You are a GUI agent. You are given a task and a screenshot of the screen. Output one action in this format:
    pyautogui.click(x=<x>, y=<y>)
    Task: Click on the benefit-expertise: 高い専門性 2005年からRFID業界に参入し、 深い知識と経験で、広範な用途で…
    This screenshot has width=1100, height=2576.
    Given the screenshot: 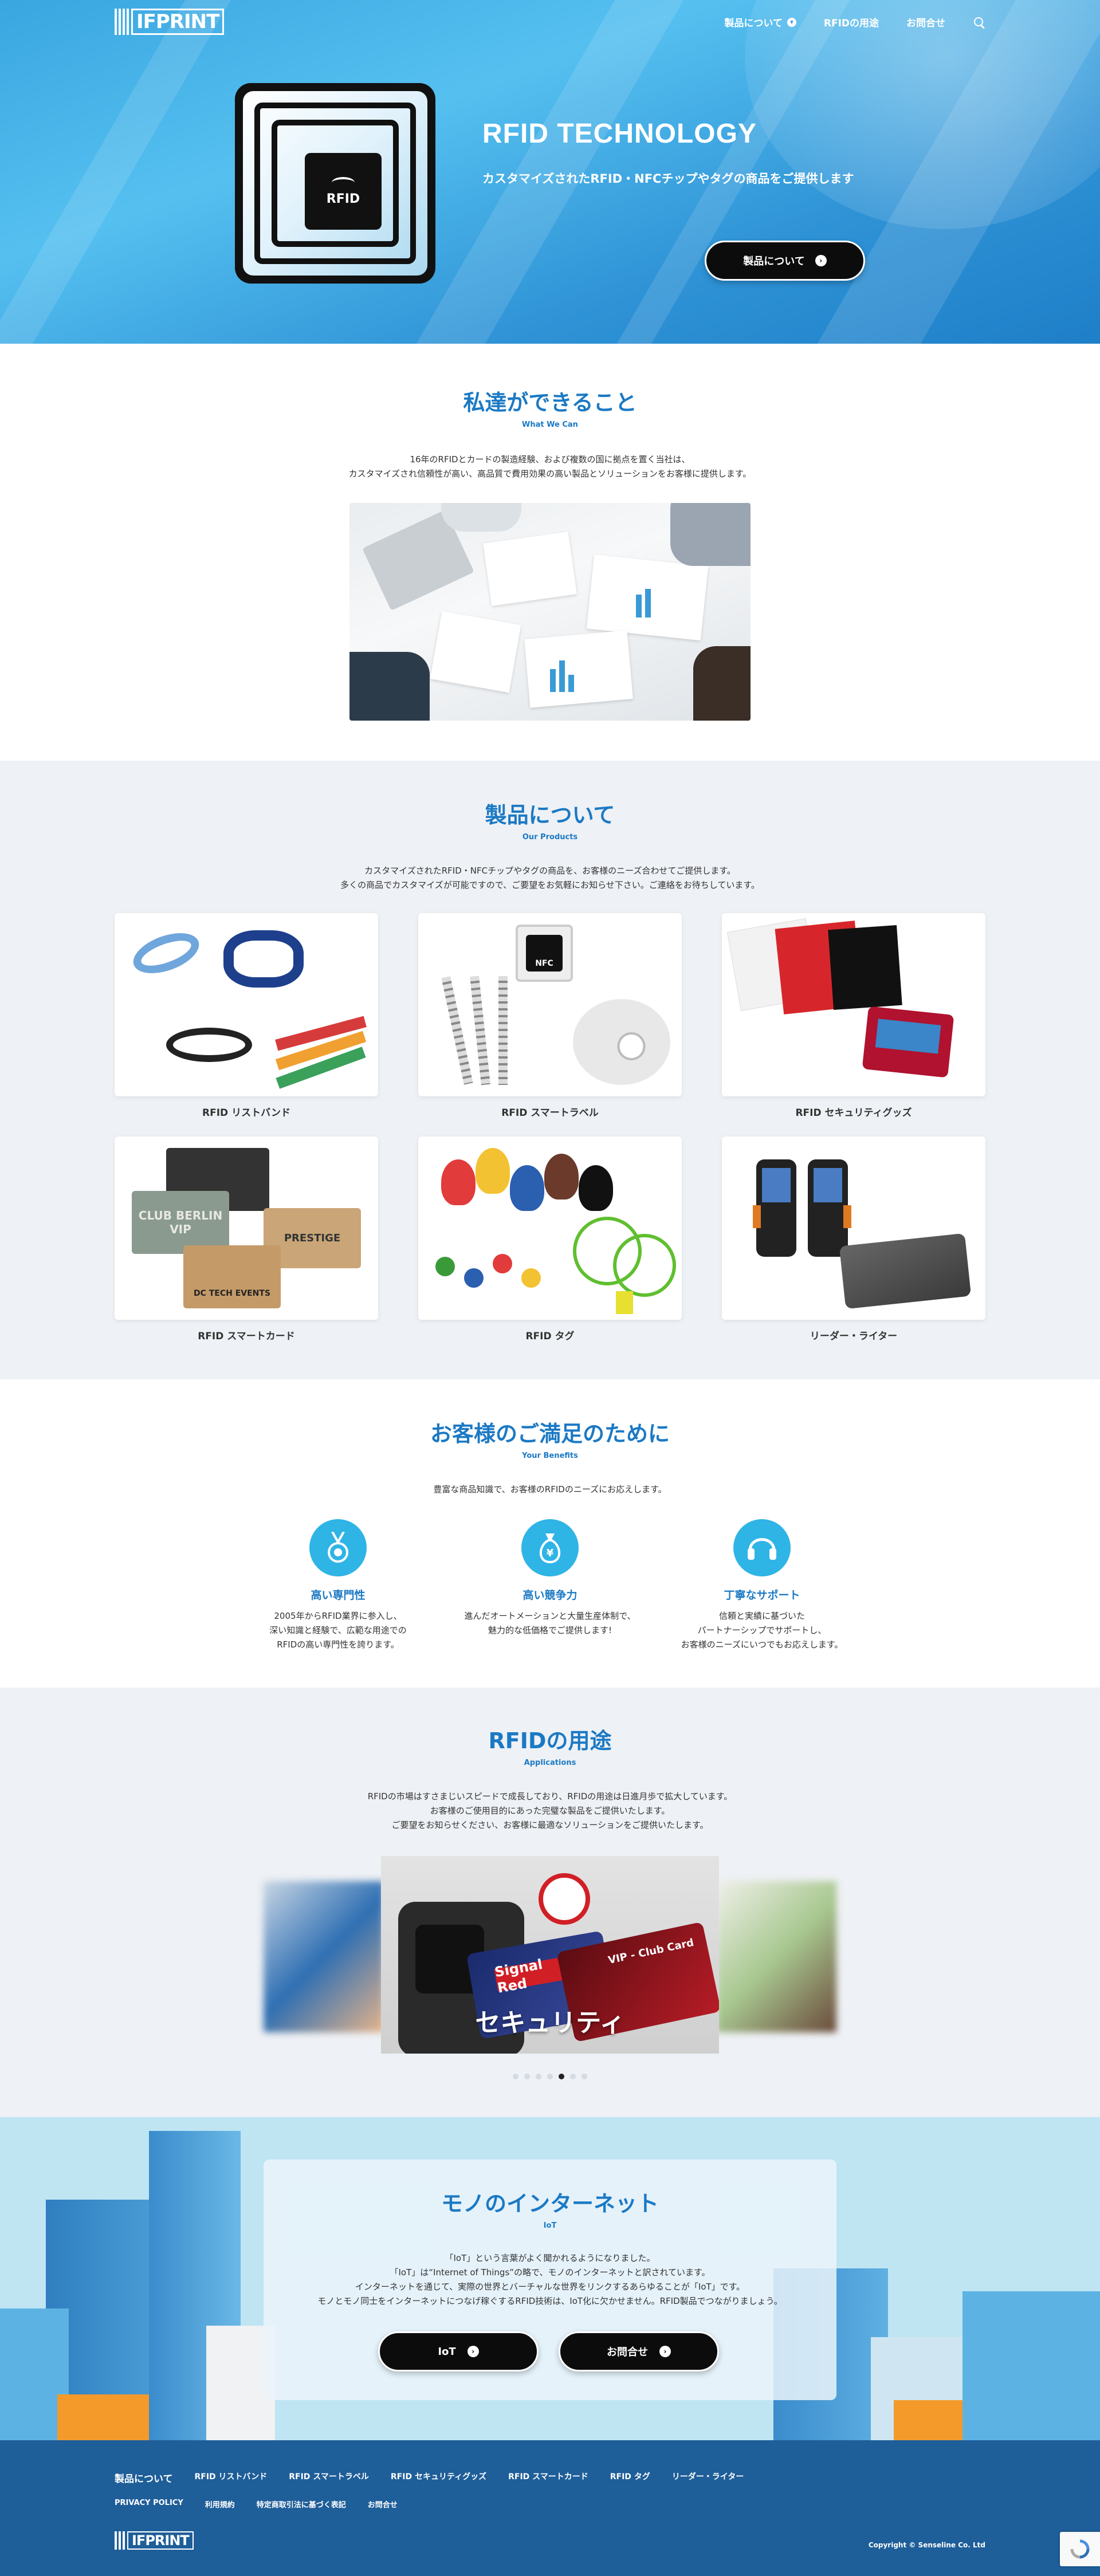 What is the action you would take?
    pyautogui.click(x=338, y=1585)
    